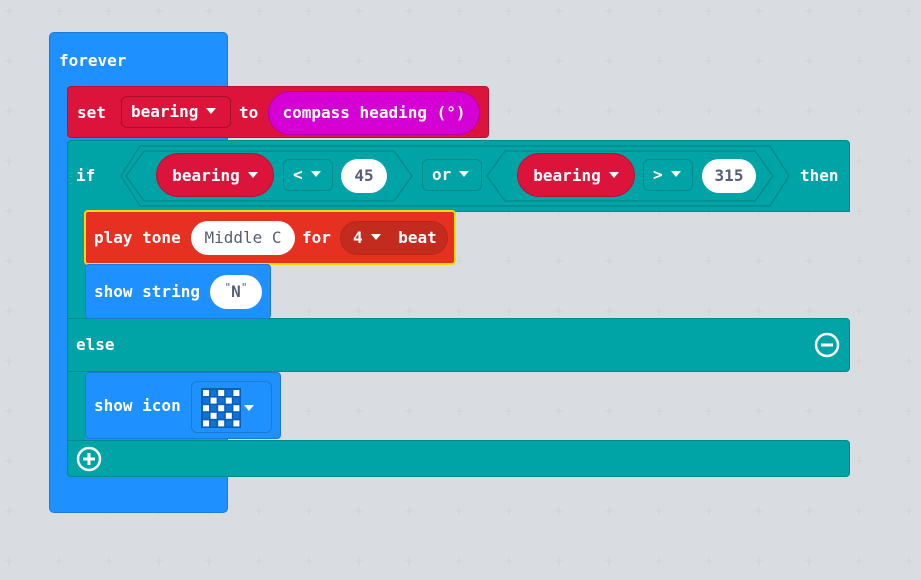 Image resolution: width=921 pixels, height=580 pixels. Describe the element at coordinates (394, 238) in the screenshot. I see `beats-dropdown: 4 beat` at that location.